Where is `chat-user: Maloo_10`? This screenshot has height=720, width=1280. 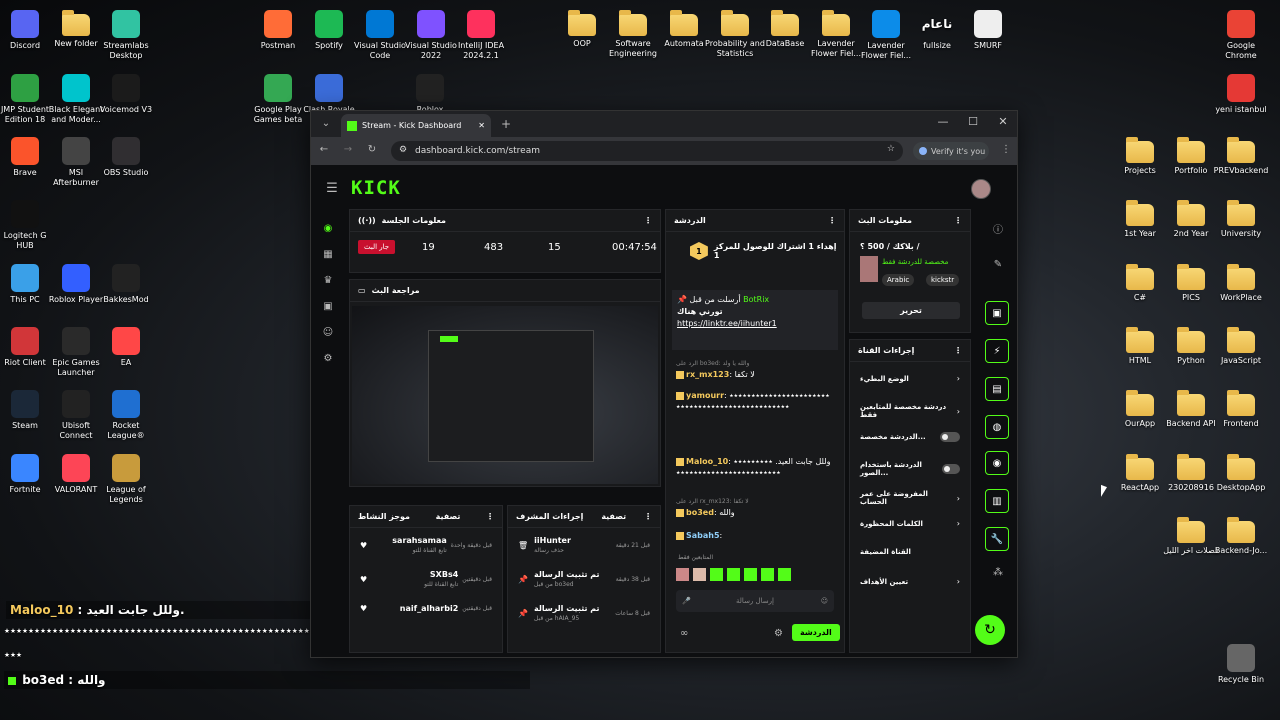 chat-user: Maloo_10 is located at coordinates (707, 461).